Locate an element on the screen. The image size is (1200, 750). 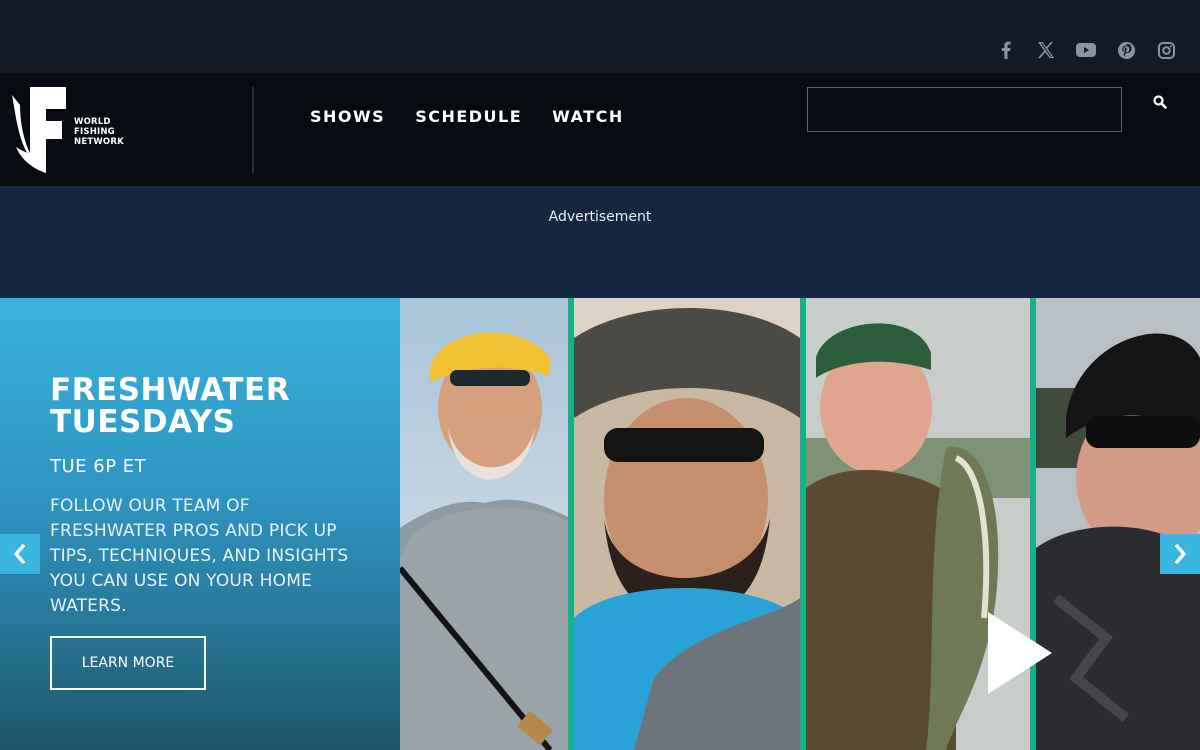
x-twitter-icon is located at coordinates (1046, 50).